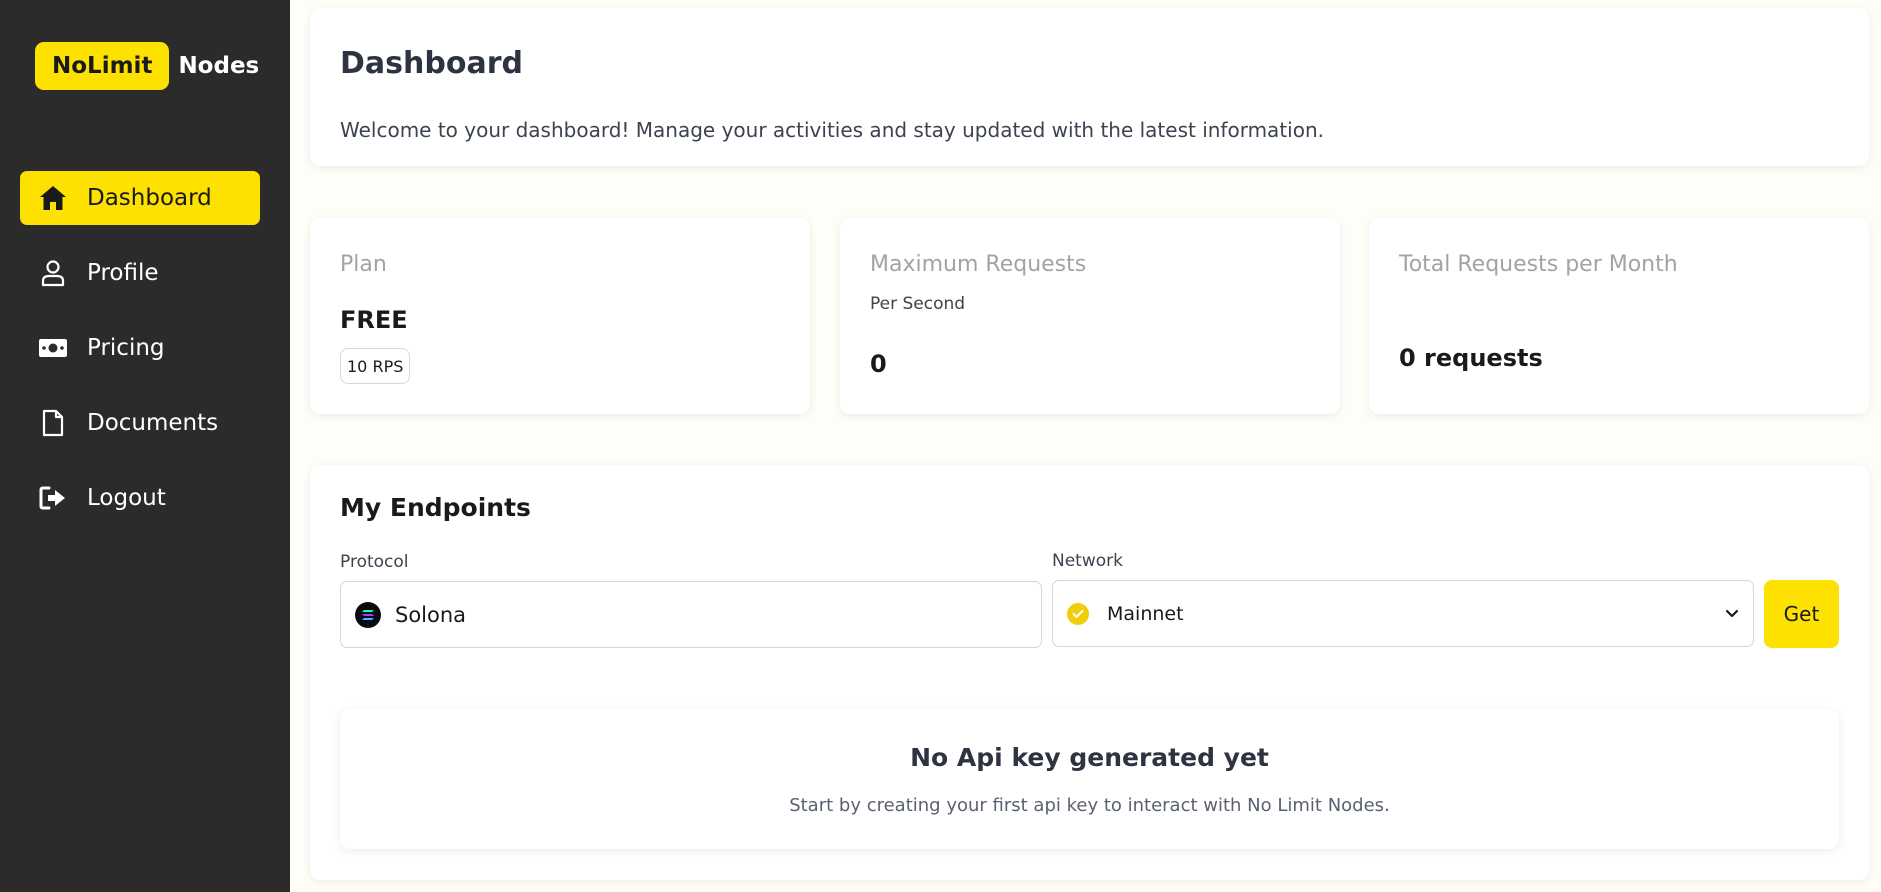 The image size is (1881, 892). What do you see at coordinates (1089, 757) in the screenshot?
I see `empty-state-title: No Api key generated yet` at bounding box center [1089, 757].